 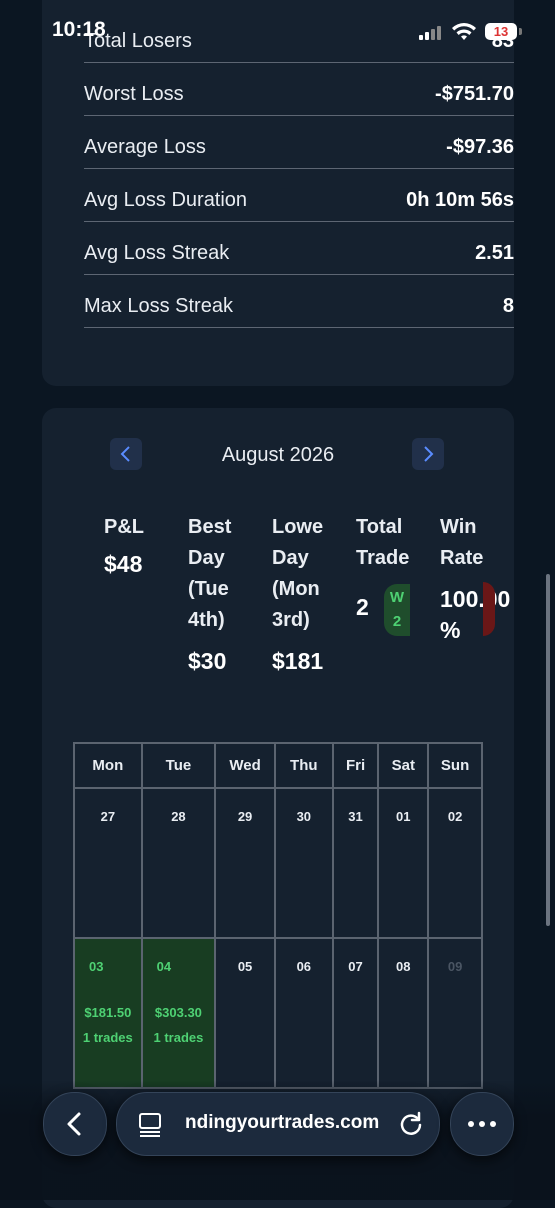 I want to click on wifi-icon, so click(x=464, y=31).